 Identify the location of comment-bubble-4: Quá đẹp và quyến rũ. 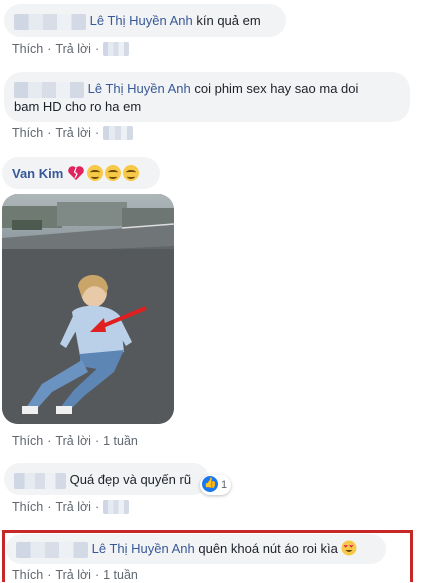
(106, 479).